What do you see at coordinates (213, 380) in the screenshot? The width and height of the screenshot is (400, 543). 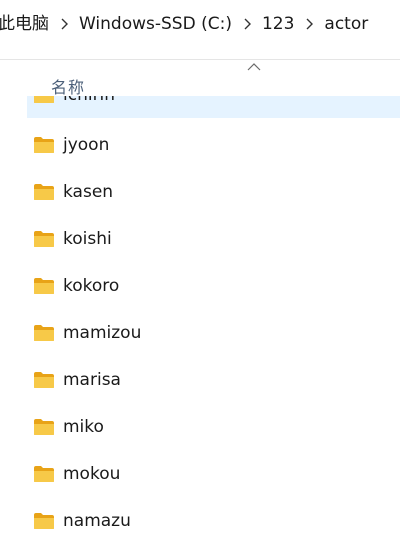 I see `list-item: marisa` at bounding box center [213, 380].